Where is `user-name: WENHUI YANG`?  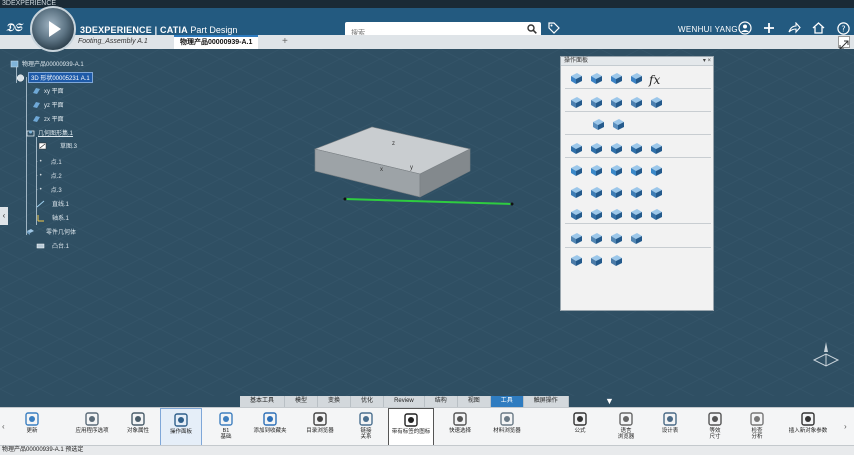
user-name: WENHUI YANG is located at coordinates (708, 29).